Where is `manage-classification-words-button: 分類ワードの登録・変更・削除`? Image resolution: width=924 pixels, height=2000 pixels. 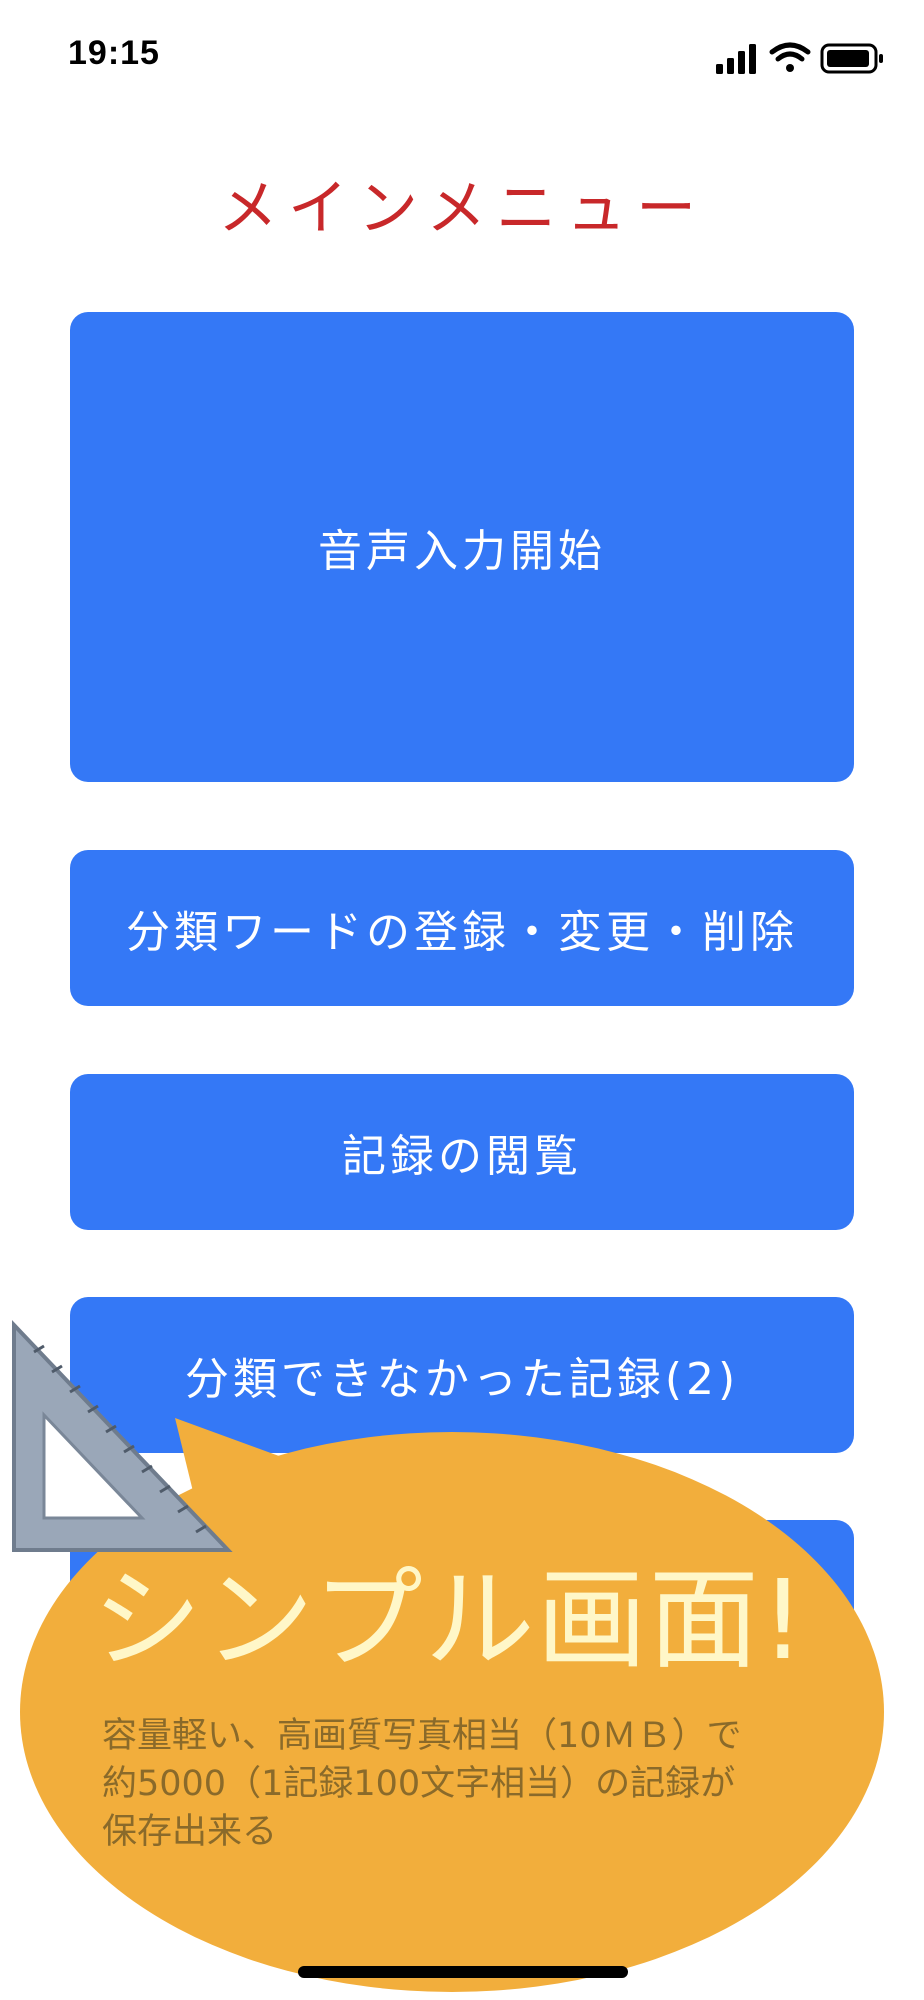
manage-classification-words-button: 分類ワードの登録・変更・削除 is located at coordinates (462, 928).